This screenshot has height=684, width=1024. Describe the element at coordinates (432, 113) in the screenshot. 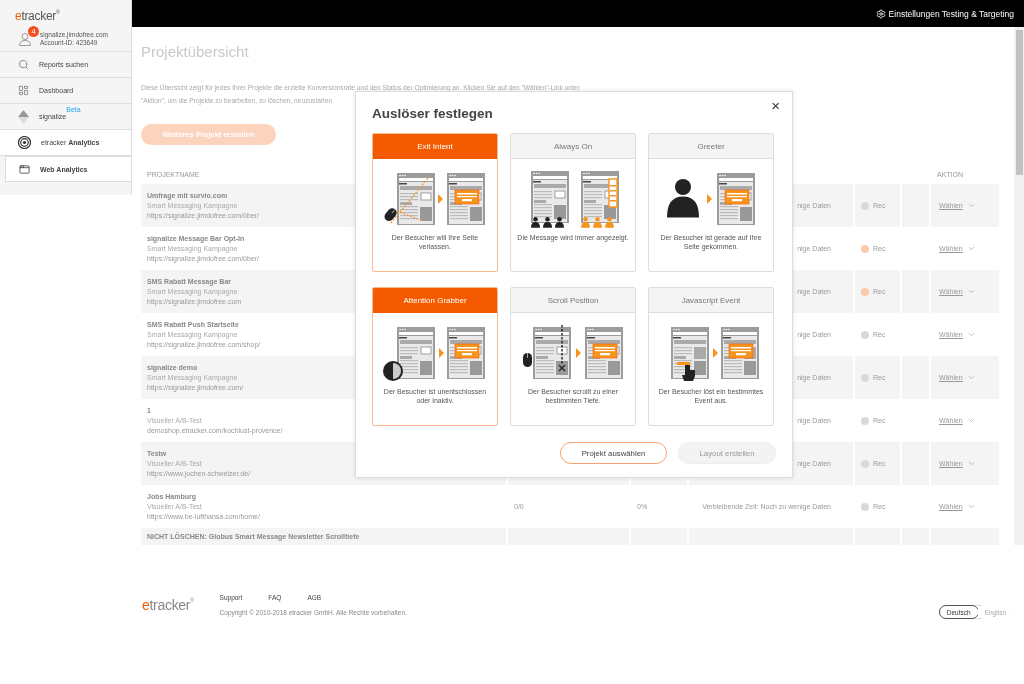

I see `dialog-title: Auslöser festlegen` at that location.